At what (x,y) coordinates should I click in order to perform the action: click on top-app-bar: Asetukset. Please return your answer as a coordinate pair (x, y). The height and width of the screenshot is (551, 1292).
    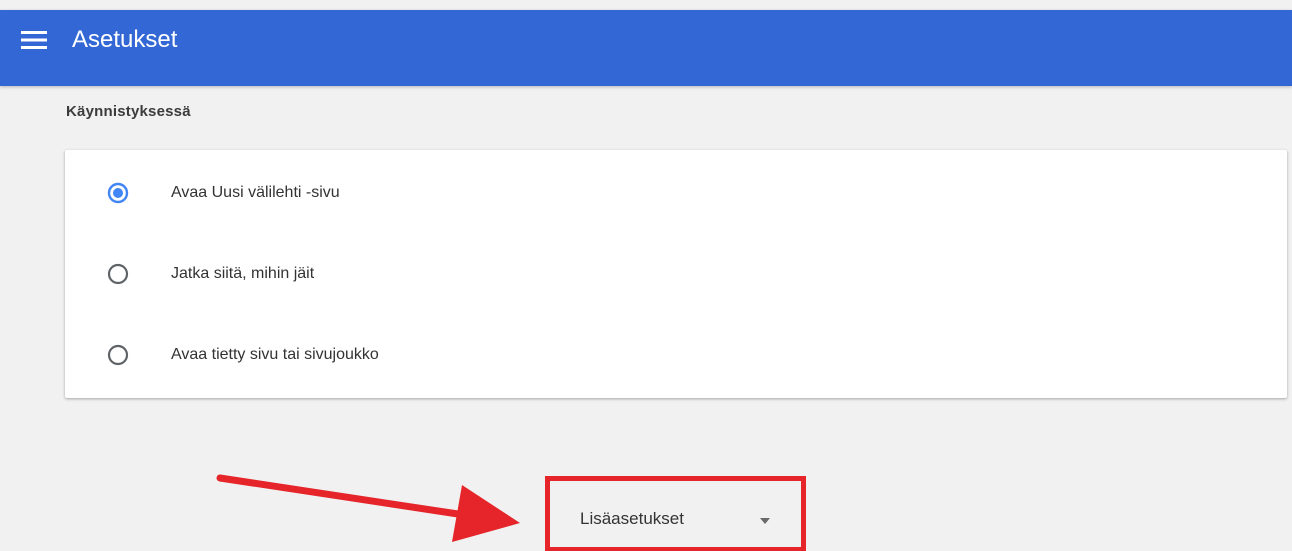
    Looking at the image, I should click on (646, 48).